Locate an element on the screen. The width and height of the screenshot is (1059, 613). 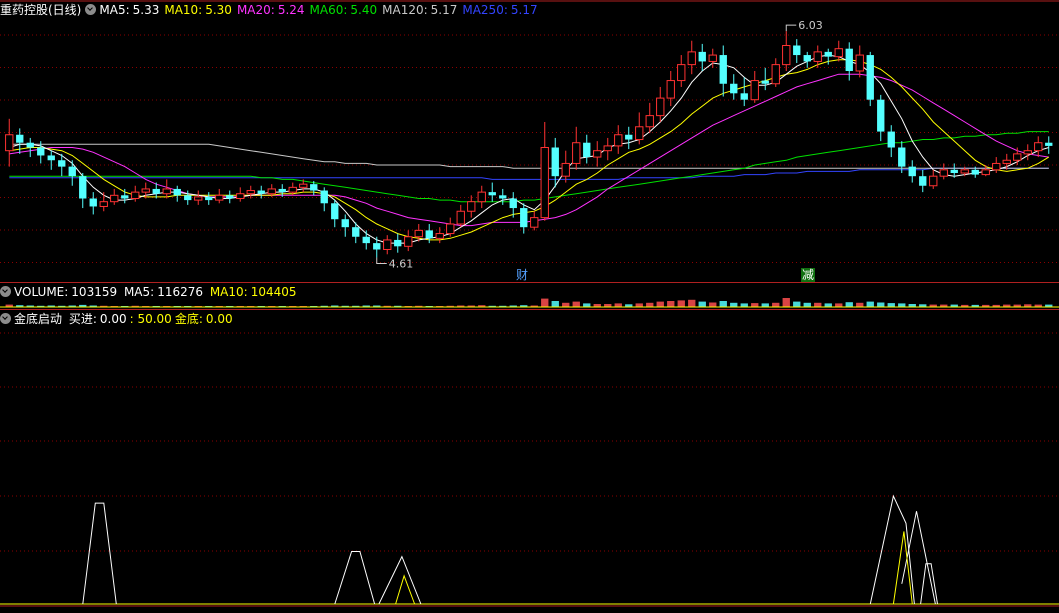
ma-legend-item: MA120: 5.17 is located at coordinates (419, 10).